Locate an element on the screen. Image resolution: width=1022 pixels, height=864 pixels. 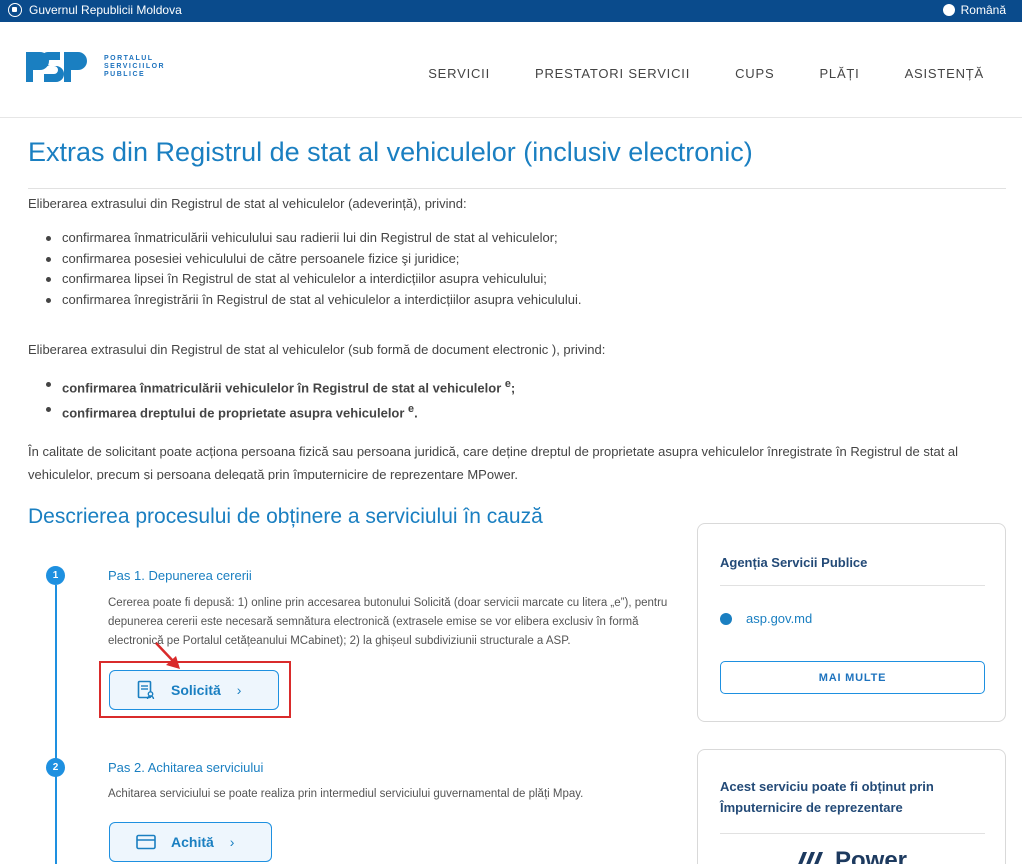
step-number-badge: 1 is located at coordinates (55, 575).